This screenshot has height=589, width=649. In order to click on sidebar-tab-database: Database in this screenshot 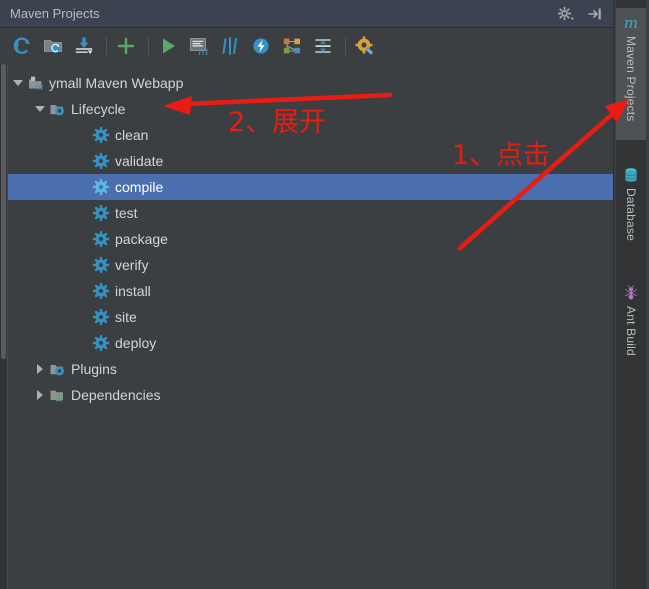, I will do `click(631, 210)`.